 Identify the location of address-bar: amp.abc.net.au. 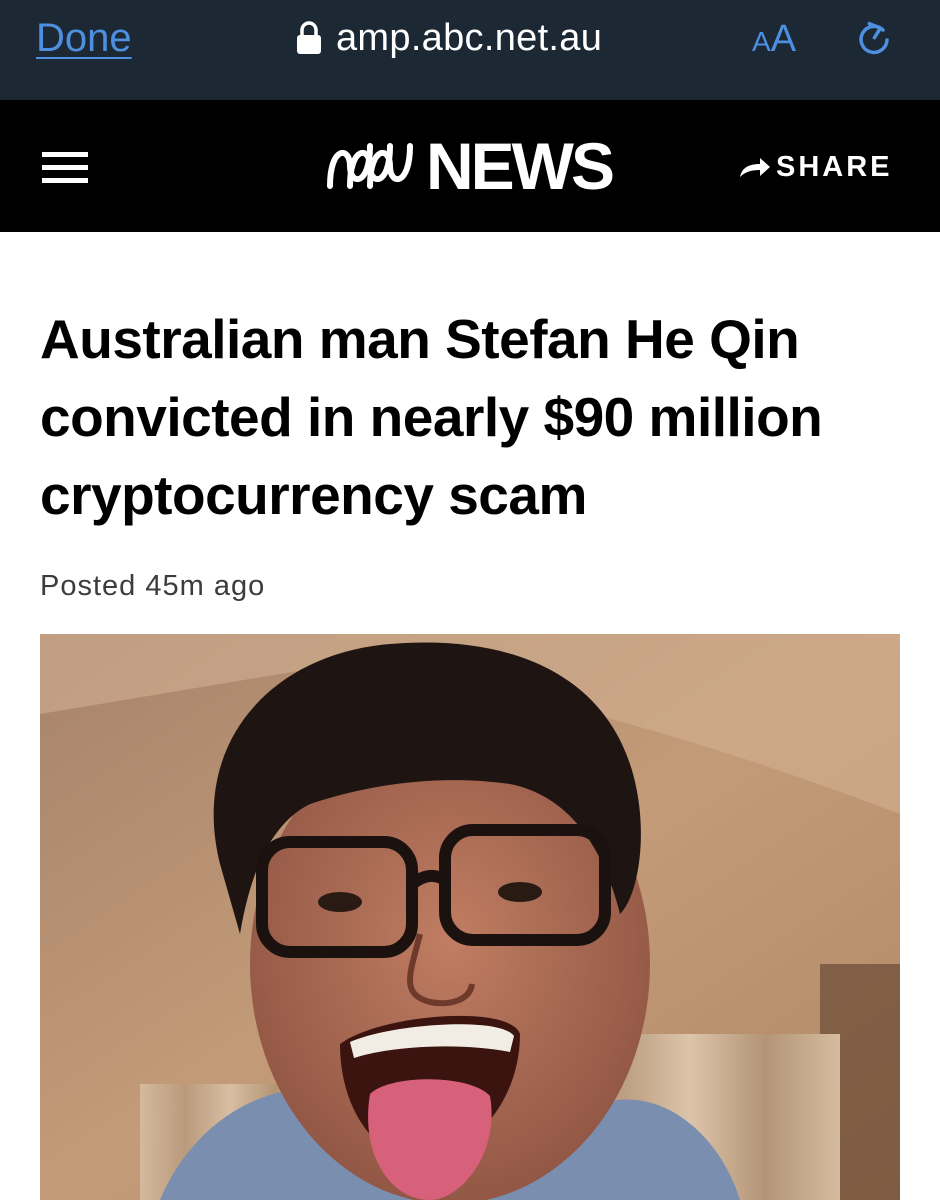
(449, 38).